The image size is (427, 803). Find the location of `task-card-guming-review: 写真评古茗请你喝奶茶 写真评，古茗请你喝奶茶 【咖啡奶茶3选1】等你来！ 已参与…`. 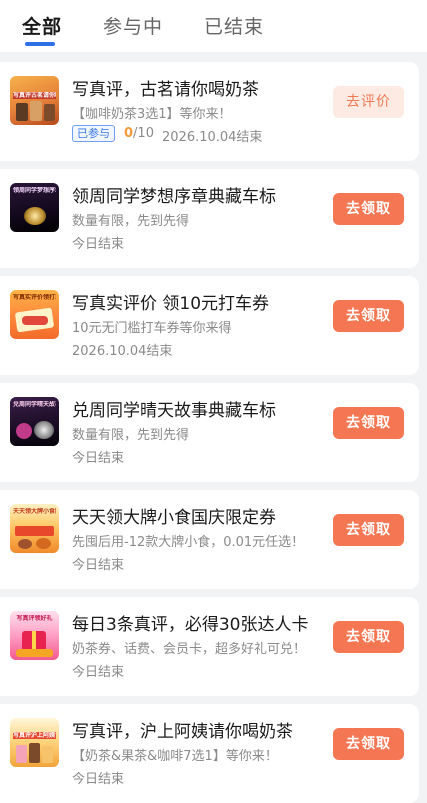

task-card-guming-review: 写真评古茗请你喝奶茶 写真评，古茗请你喝奶茶 【咖啡奶茶3选1】等你来！ 已参与… is located at coordinates (209, 111).